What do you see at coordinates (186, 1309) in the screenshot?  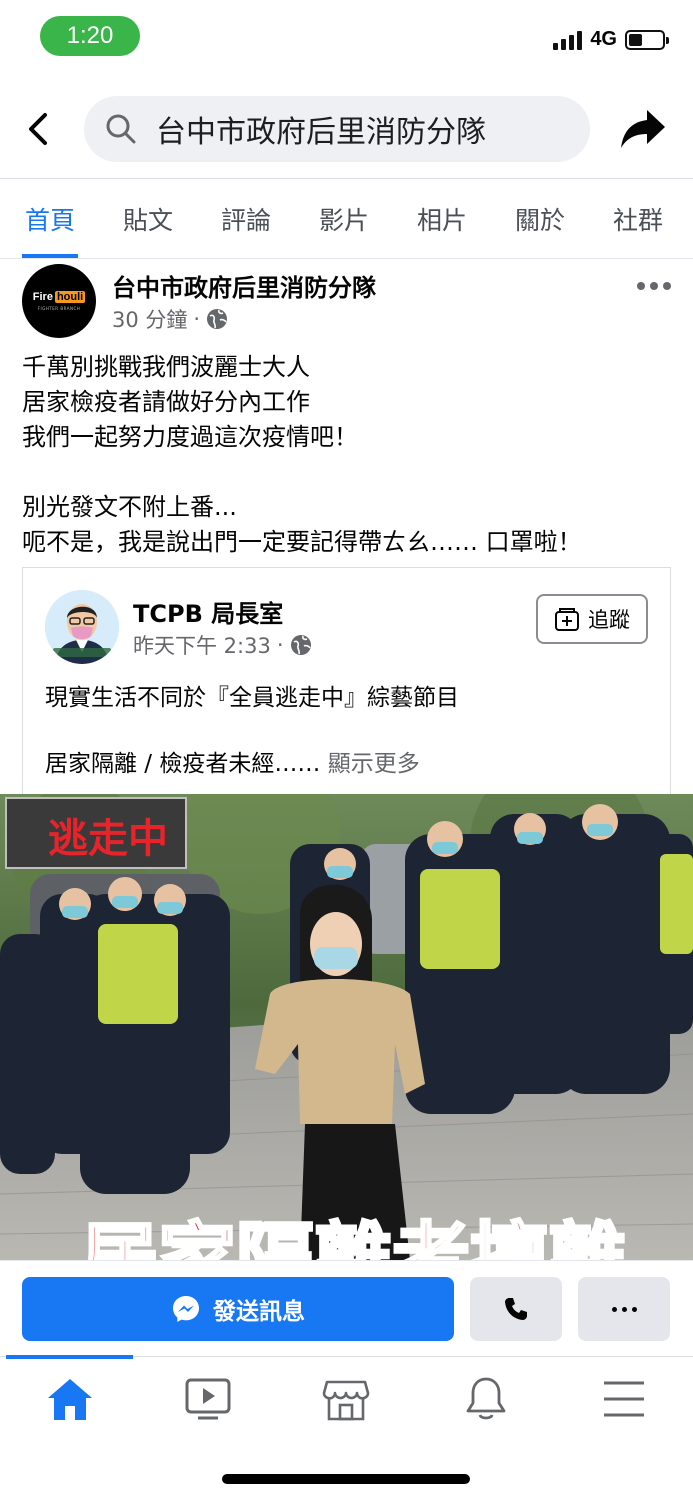 I see `messenger-icon` at bounding box center [186, 1309].